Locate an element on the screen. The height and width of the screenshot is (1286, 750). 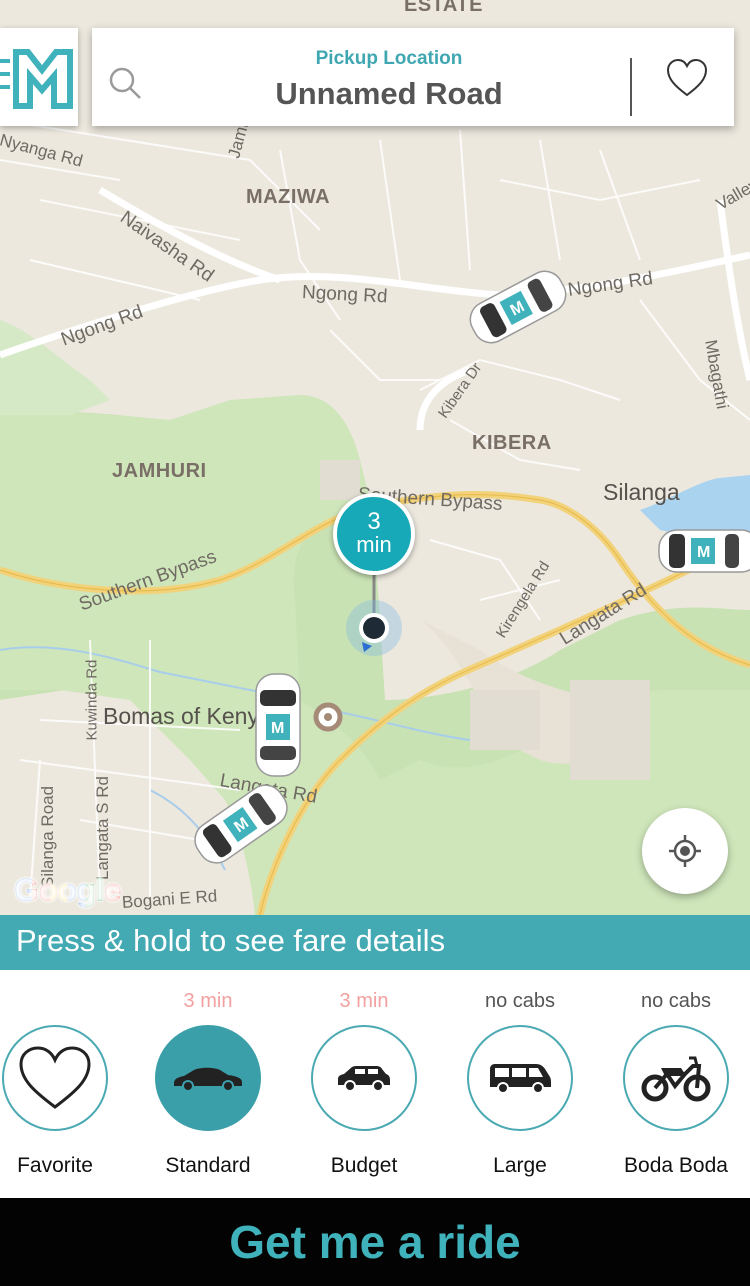
option-favorite: Favorite is located at coordinates (65, 1084).